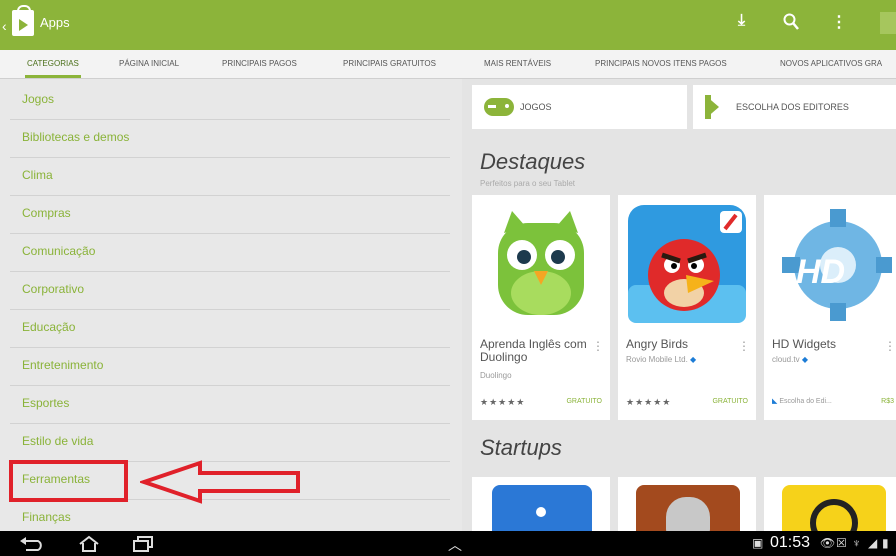 Image resolution: width=896 pixels, height=556 pixels. What do you see at coordinates (834, 508) in the screenshot?
I see `startup-app-3-icon` at bounding box center [834, 508].